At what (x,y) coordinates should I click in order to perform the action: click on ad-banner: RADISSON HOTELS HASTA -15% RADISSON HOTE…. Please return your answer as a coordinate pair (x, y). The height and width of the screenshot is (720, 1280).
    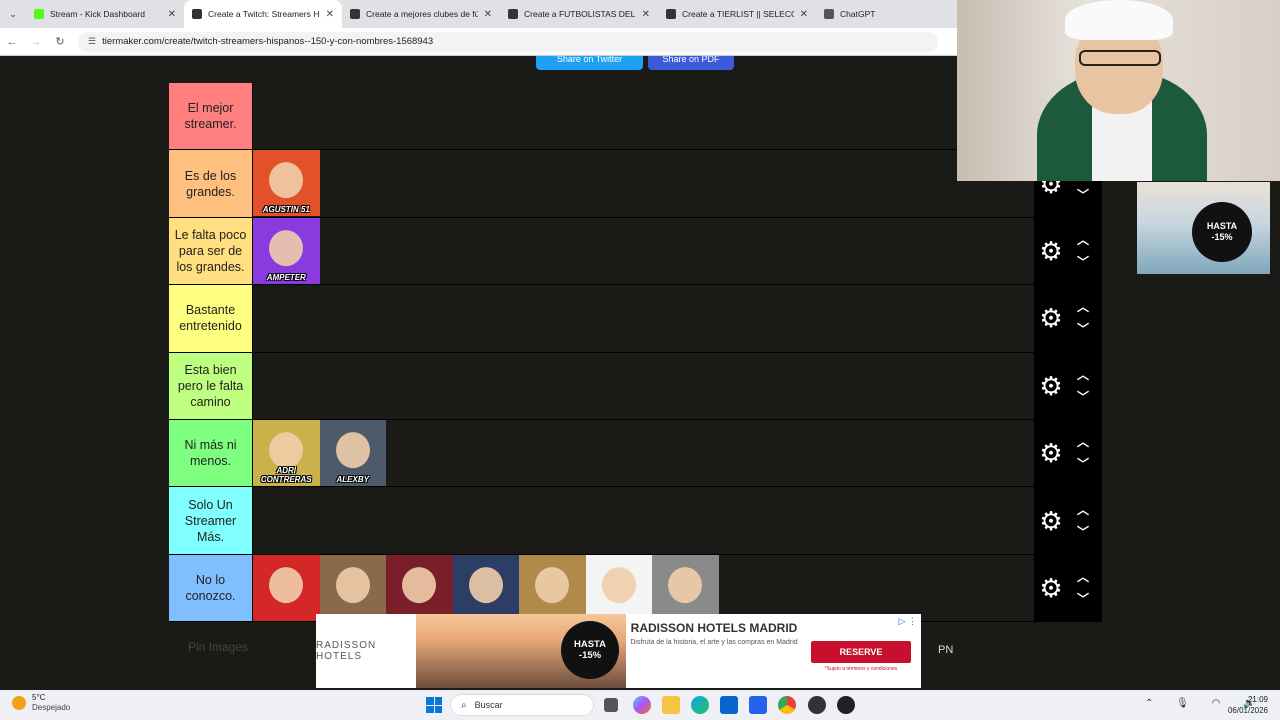
    Looking at the image, I should click on (618, 651).